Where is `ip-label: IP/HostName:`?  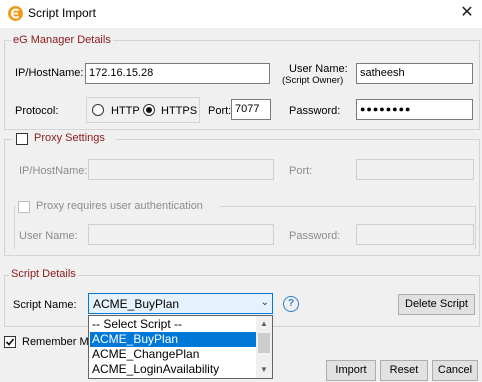 ip-label: IP/HostName: is located at coordinates (49, 73).